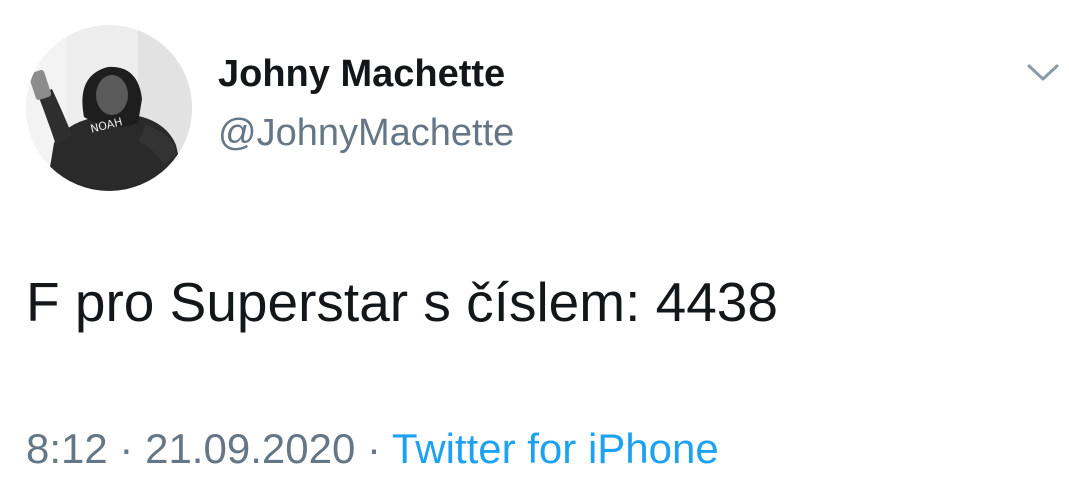  Describe the element at coordinates (361, 74) in the screenshot. I see `author-name: Johny Machette` at that location.